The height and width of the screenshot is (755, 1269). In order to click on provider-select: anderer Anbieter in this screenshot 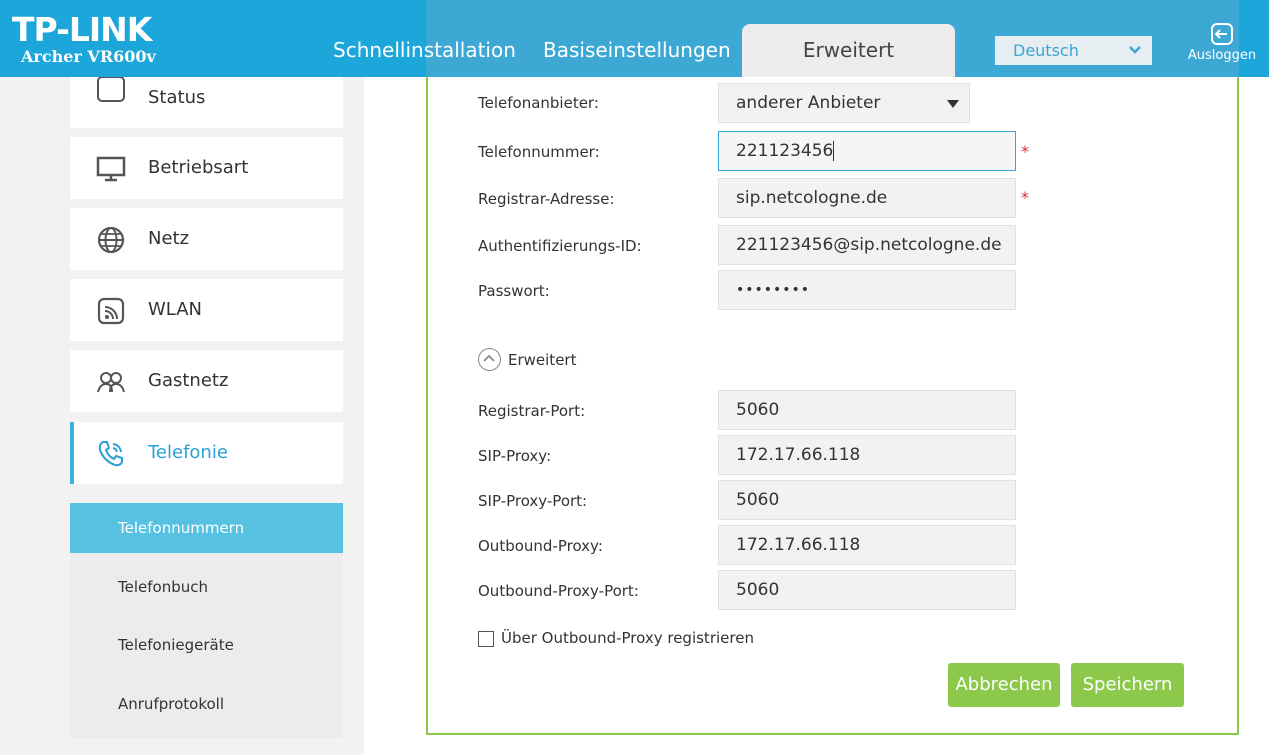, I will do `click(844, 103)`.